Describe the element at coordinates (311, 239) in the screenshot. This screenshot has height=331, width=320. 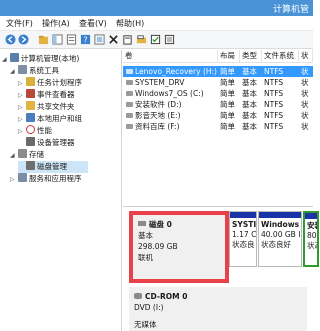
I see `partition-install-software: 安装软件 80.00 GB 状态良好` at that location.